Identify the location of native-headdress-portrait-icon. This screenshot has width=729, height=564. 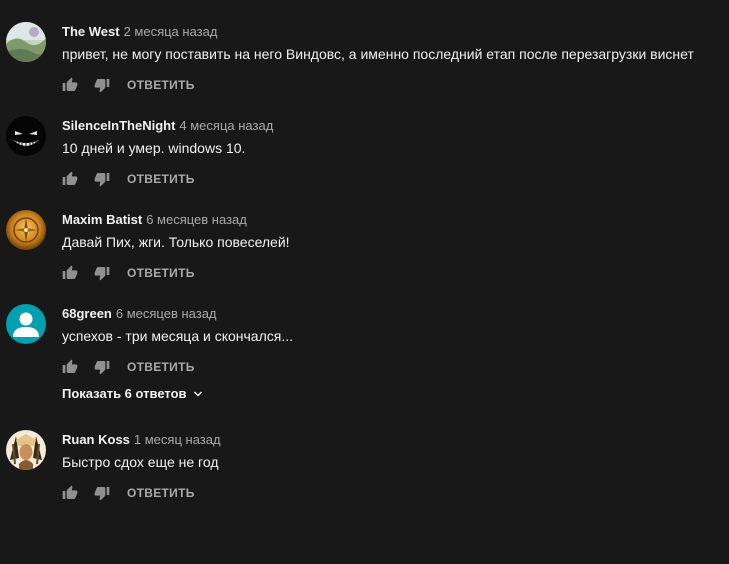
(26, 450).